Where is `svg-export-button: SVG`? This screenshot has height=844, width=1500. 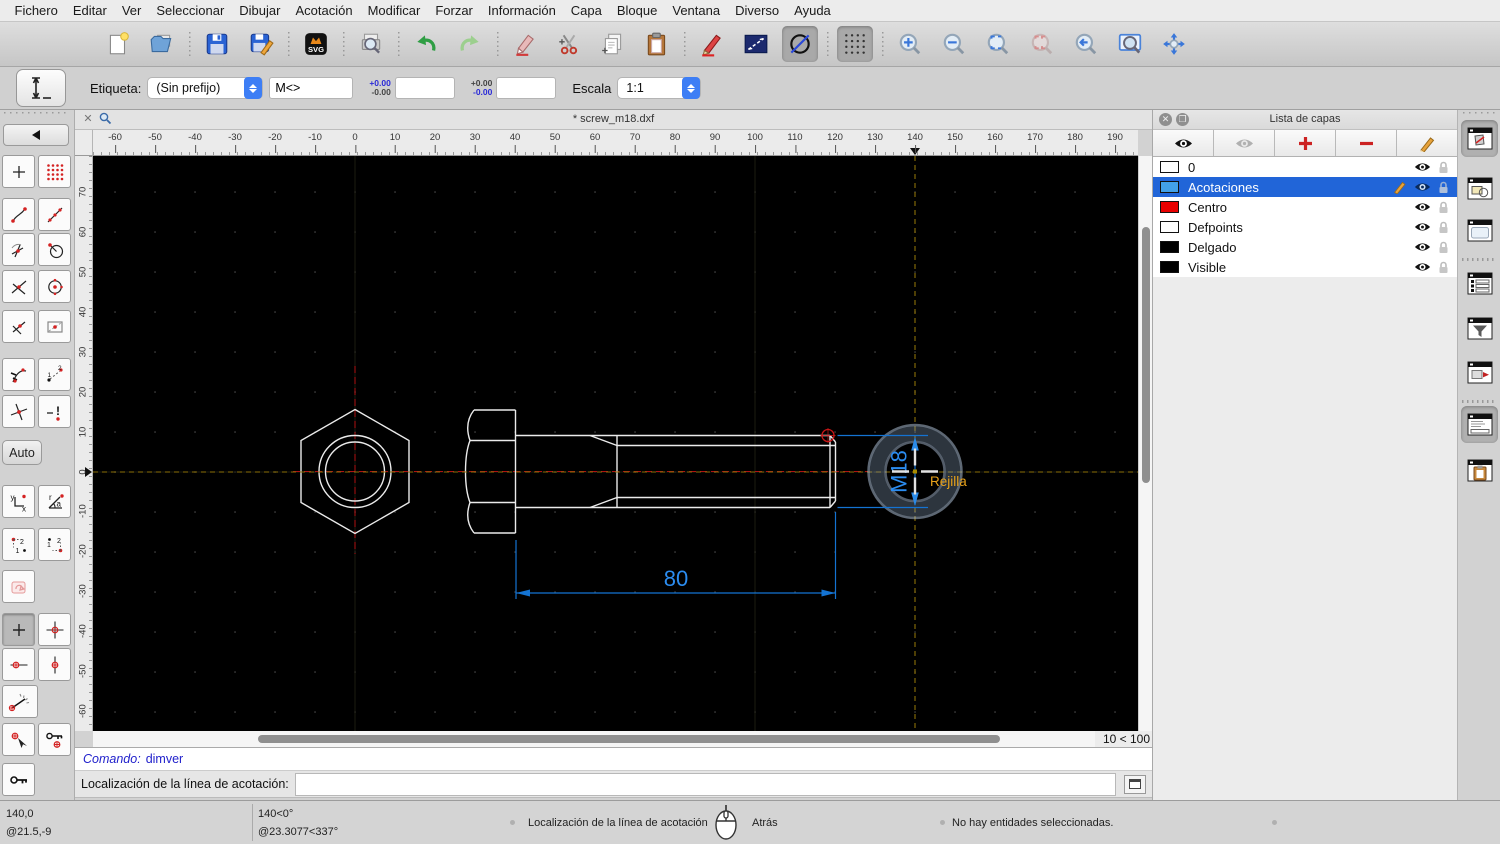
svg-export-button: SVG is located at coordinates (316, 44).